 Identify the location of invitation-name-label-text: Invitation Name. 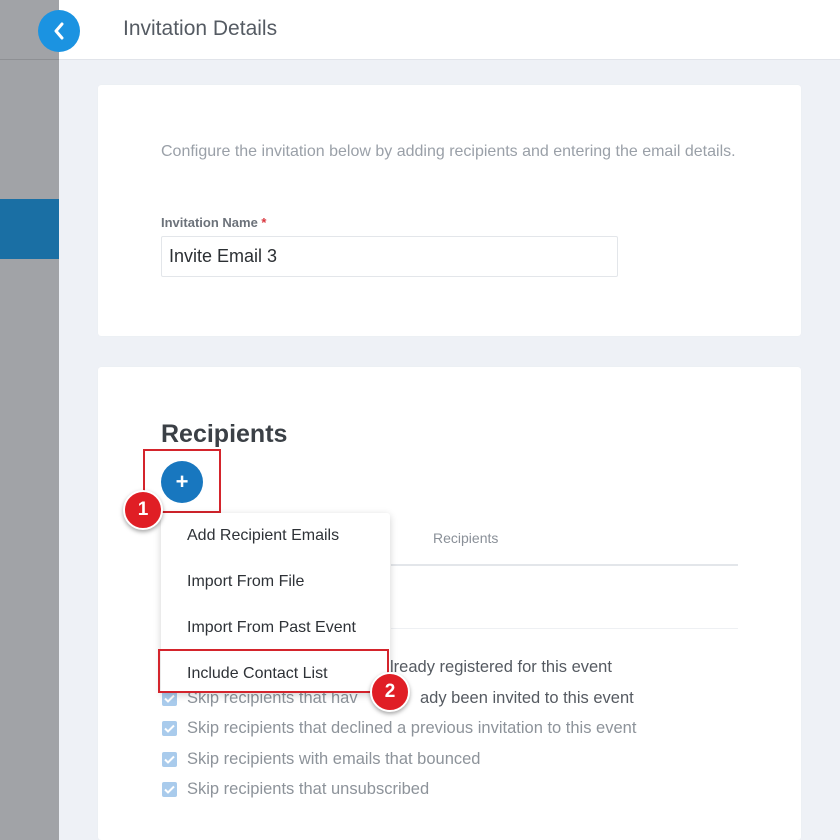
(209, 222).